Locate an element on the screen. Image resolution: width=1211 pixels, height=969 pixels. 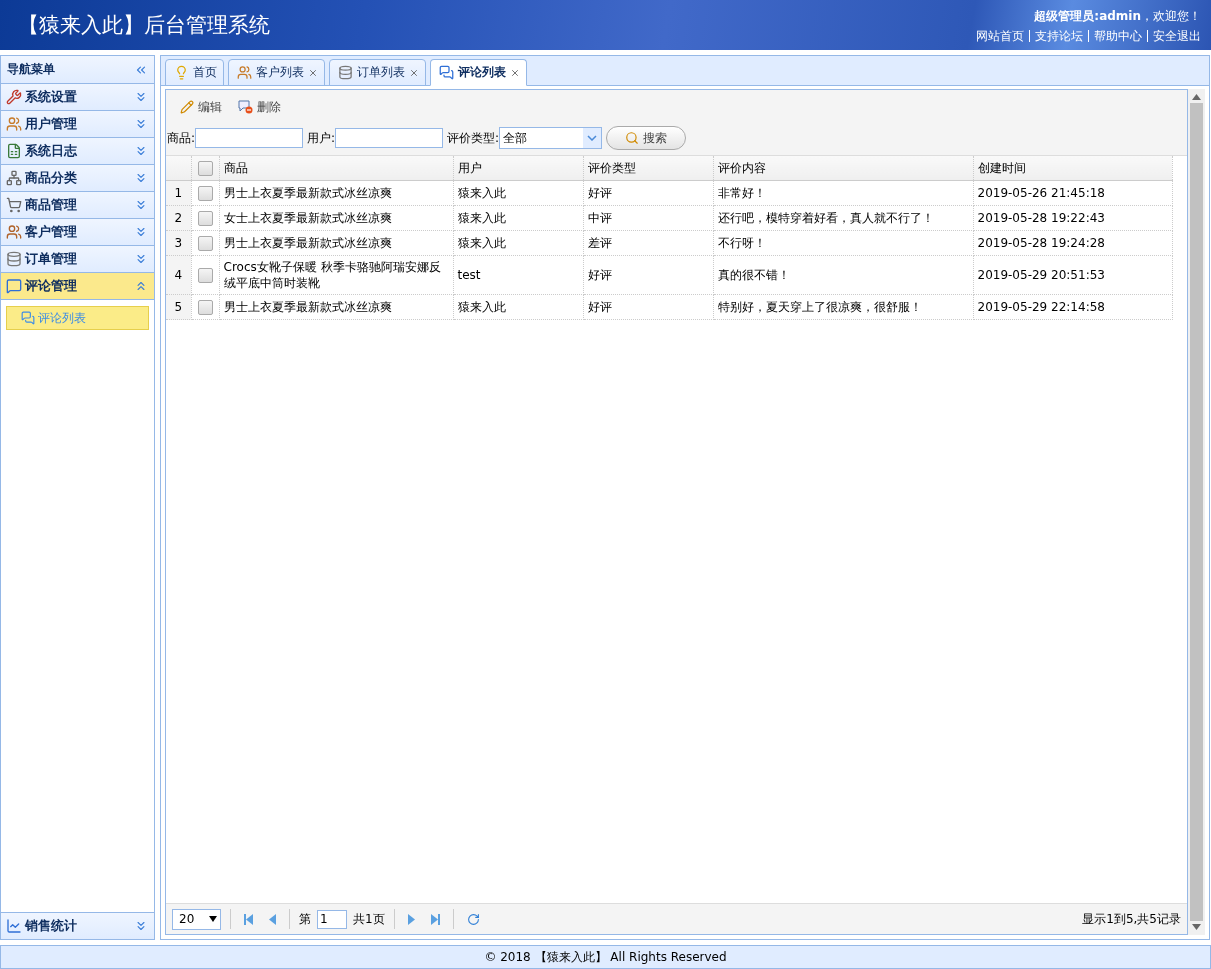
table-cell: 2019-05-29 22:14:58 is located at coordinates (1072, 307).